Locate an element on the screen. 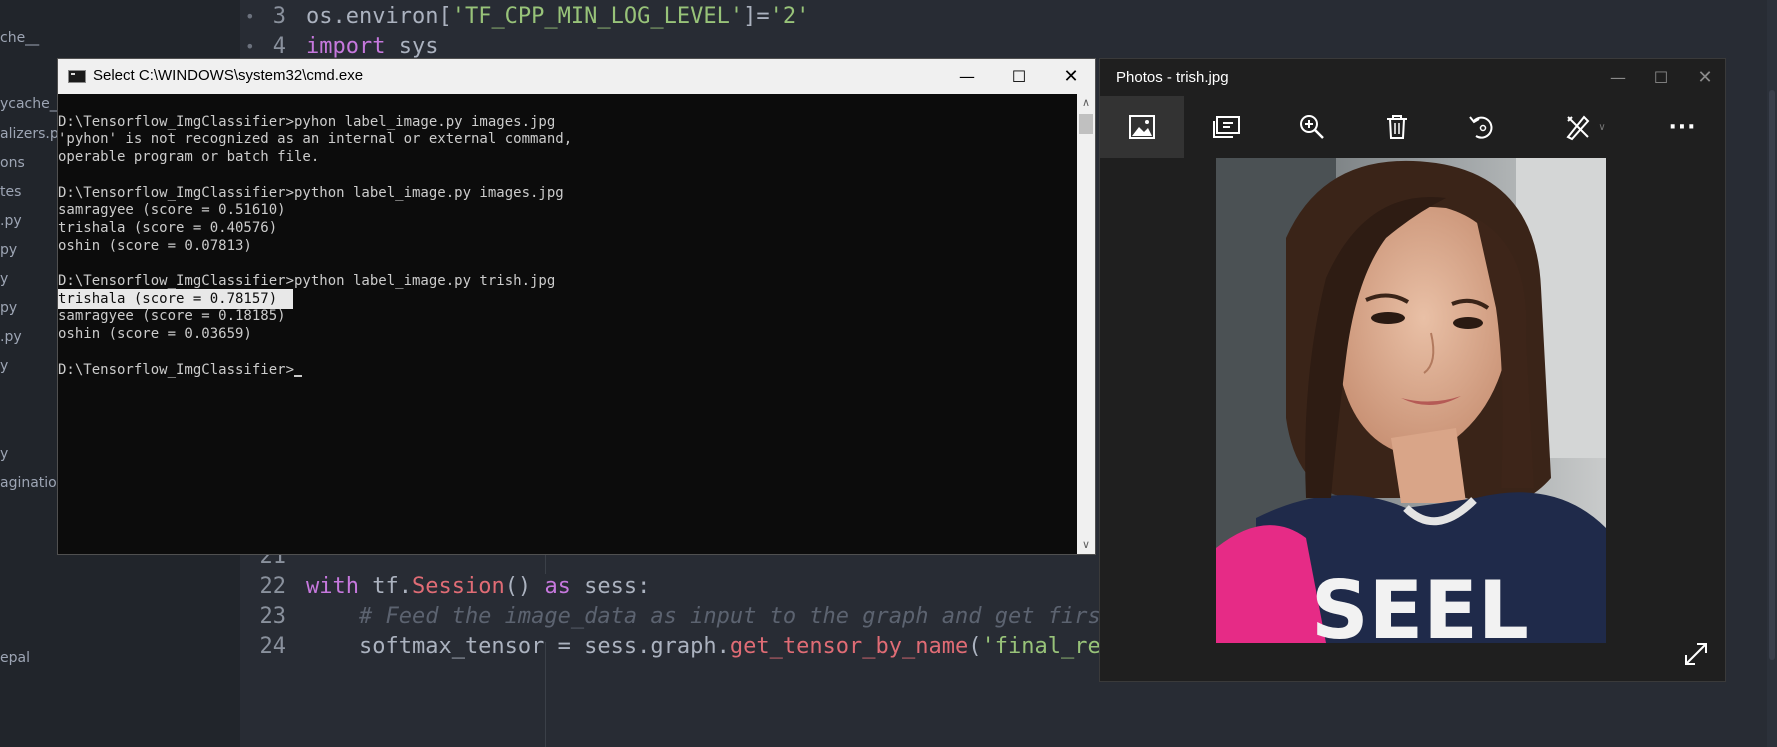  rotate-icon is located at coordinates (1481, 127).